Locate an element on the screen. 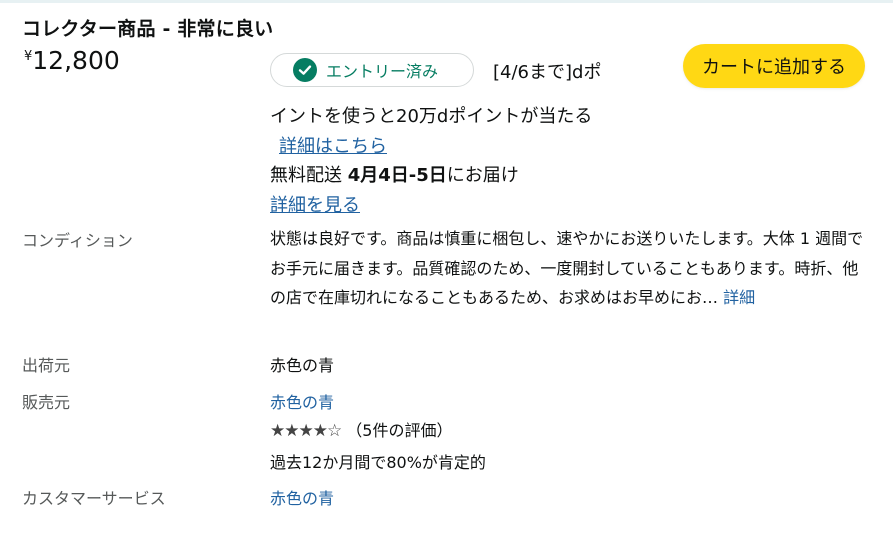  top-divider is located at coordinates (446, 1).